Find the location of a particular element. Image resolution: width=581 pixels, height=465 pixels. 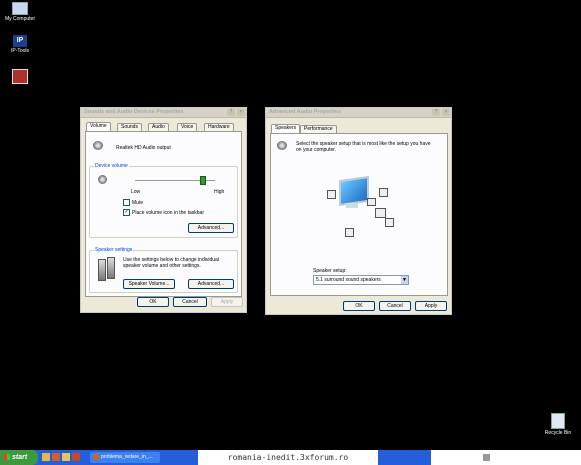

volume-slider-thumb is located at coordinates (203, 180).